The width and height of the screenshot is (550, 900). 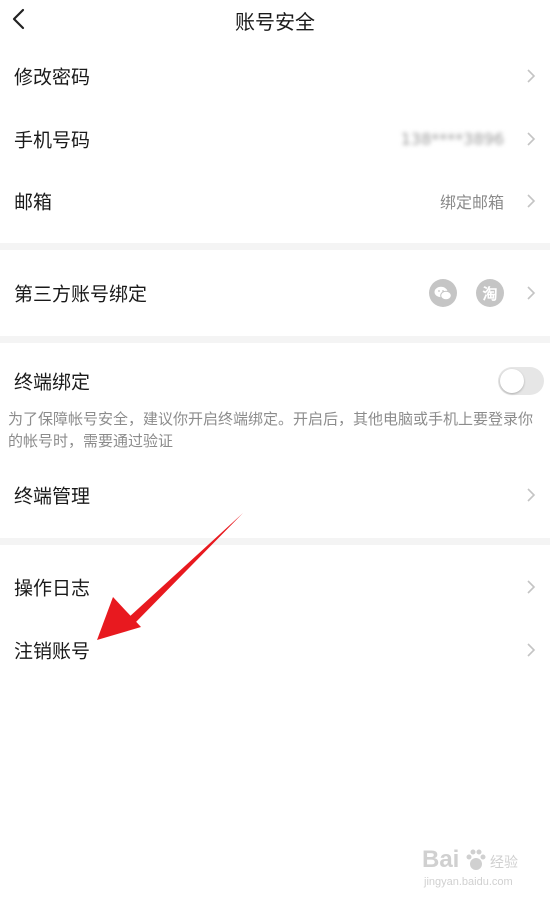 I want to click on taobao-icon: 淘, so click(x=490, y=293).